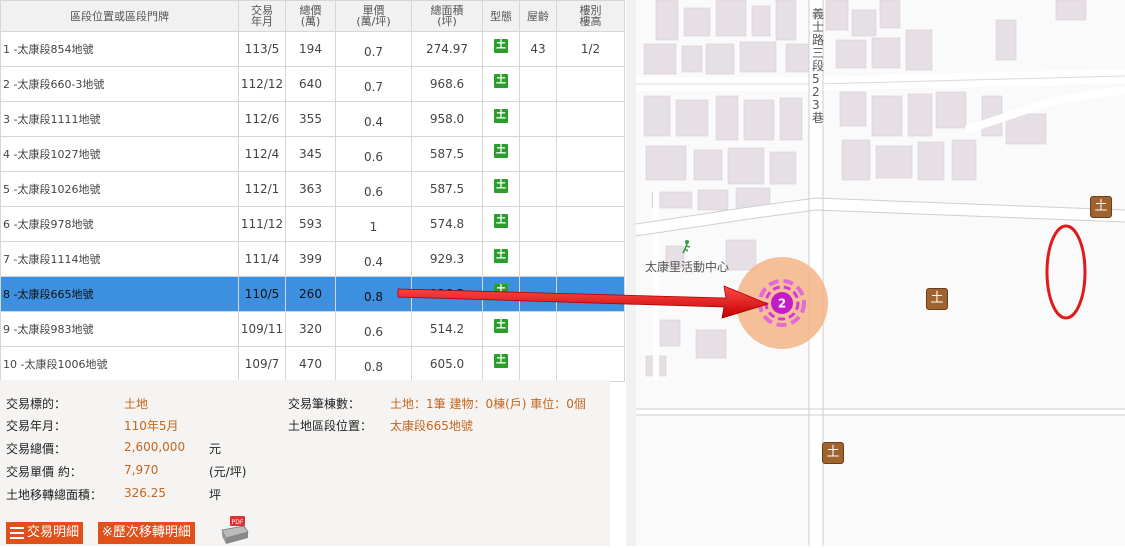 Image resolution: width=1125 pixels, height=548 pixels. I want to click on header-area: 總面積 (坪), so click(447, 16).